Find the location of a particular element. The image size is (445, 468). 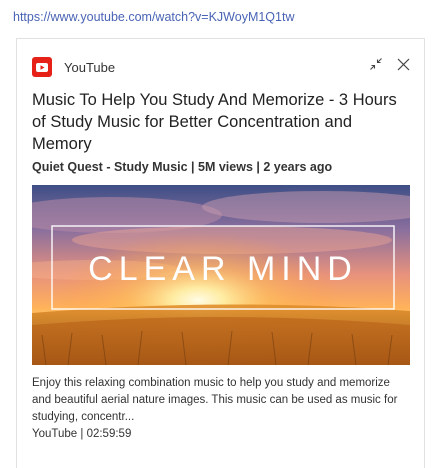

card-header: YouTube is located at coordinates (73, 67).